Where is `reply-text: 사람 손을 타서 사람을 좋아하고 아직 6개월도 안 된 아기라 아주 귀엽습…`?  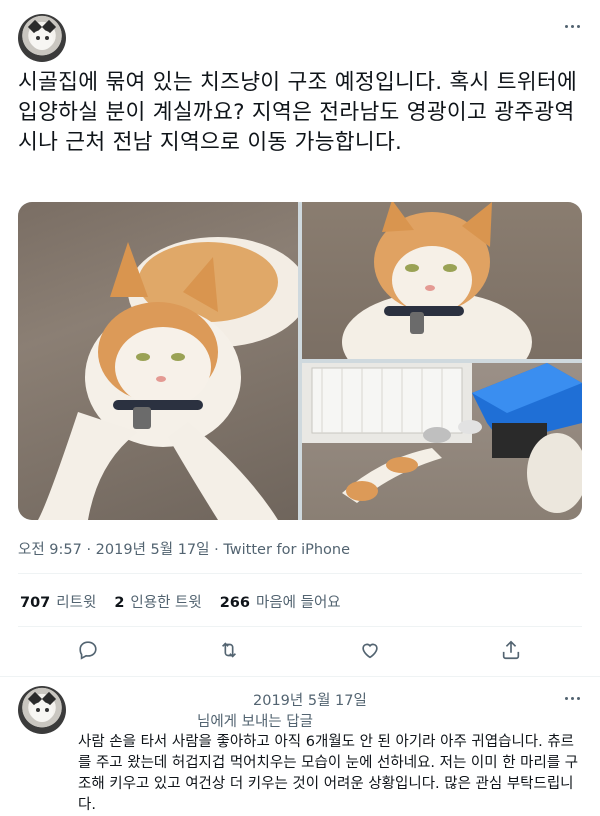 reply-text: 사람 손을 타서 사람을 좋아하고 아직 6개월도 안 된 아기라 아주 귀엽습… is located at coordinates (328, 773).